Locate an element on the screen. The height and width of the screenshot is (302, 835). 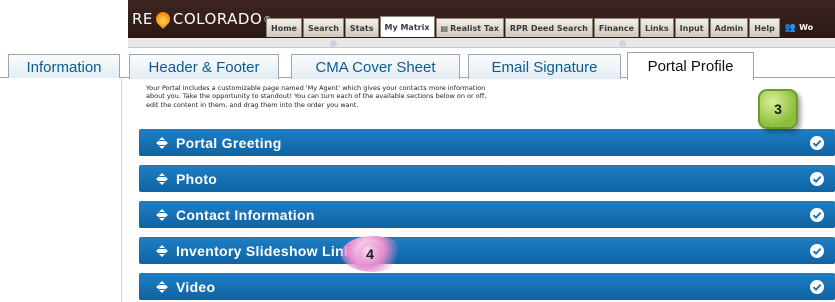
tab-header-footer: Header & Footer is located at coordinates (204, 66).